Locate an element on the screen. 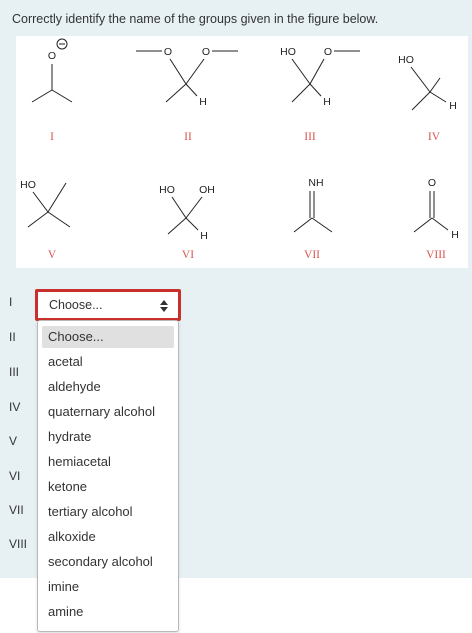  structure-I: O I is located at coordinates (52, 90).